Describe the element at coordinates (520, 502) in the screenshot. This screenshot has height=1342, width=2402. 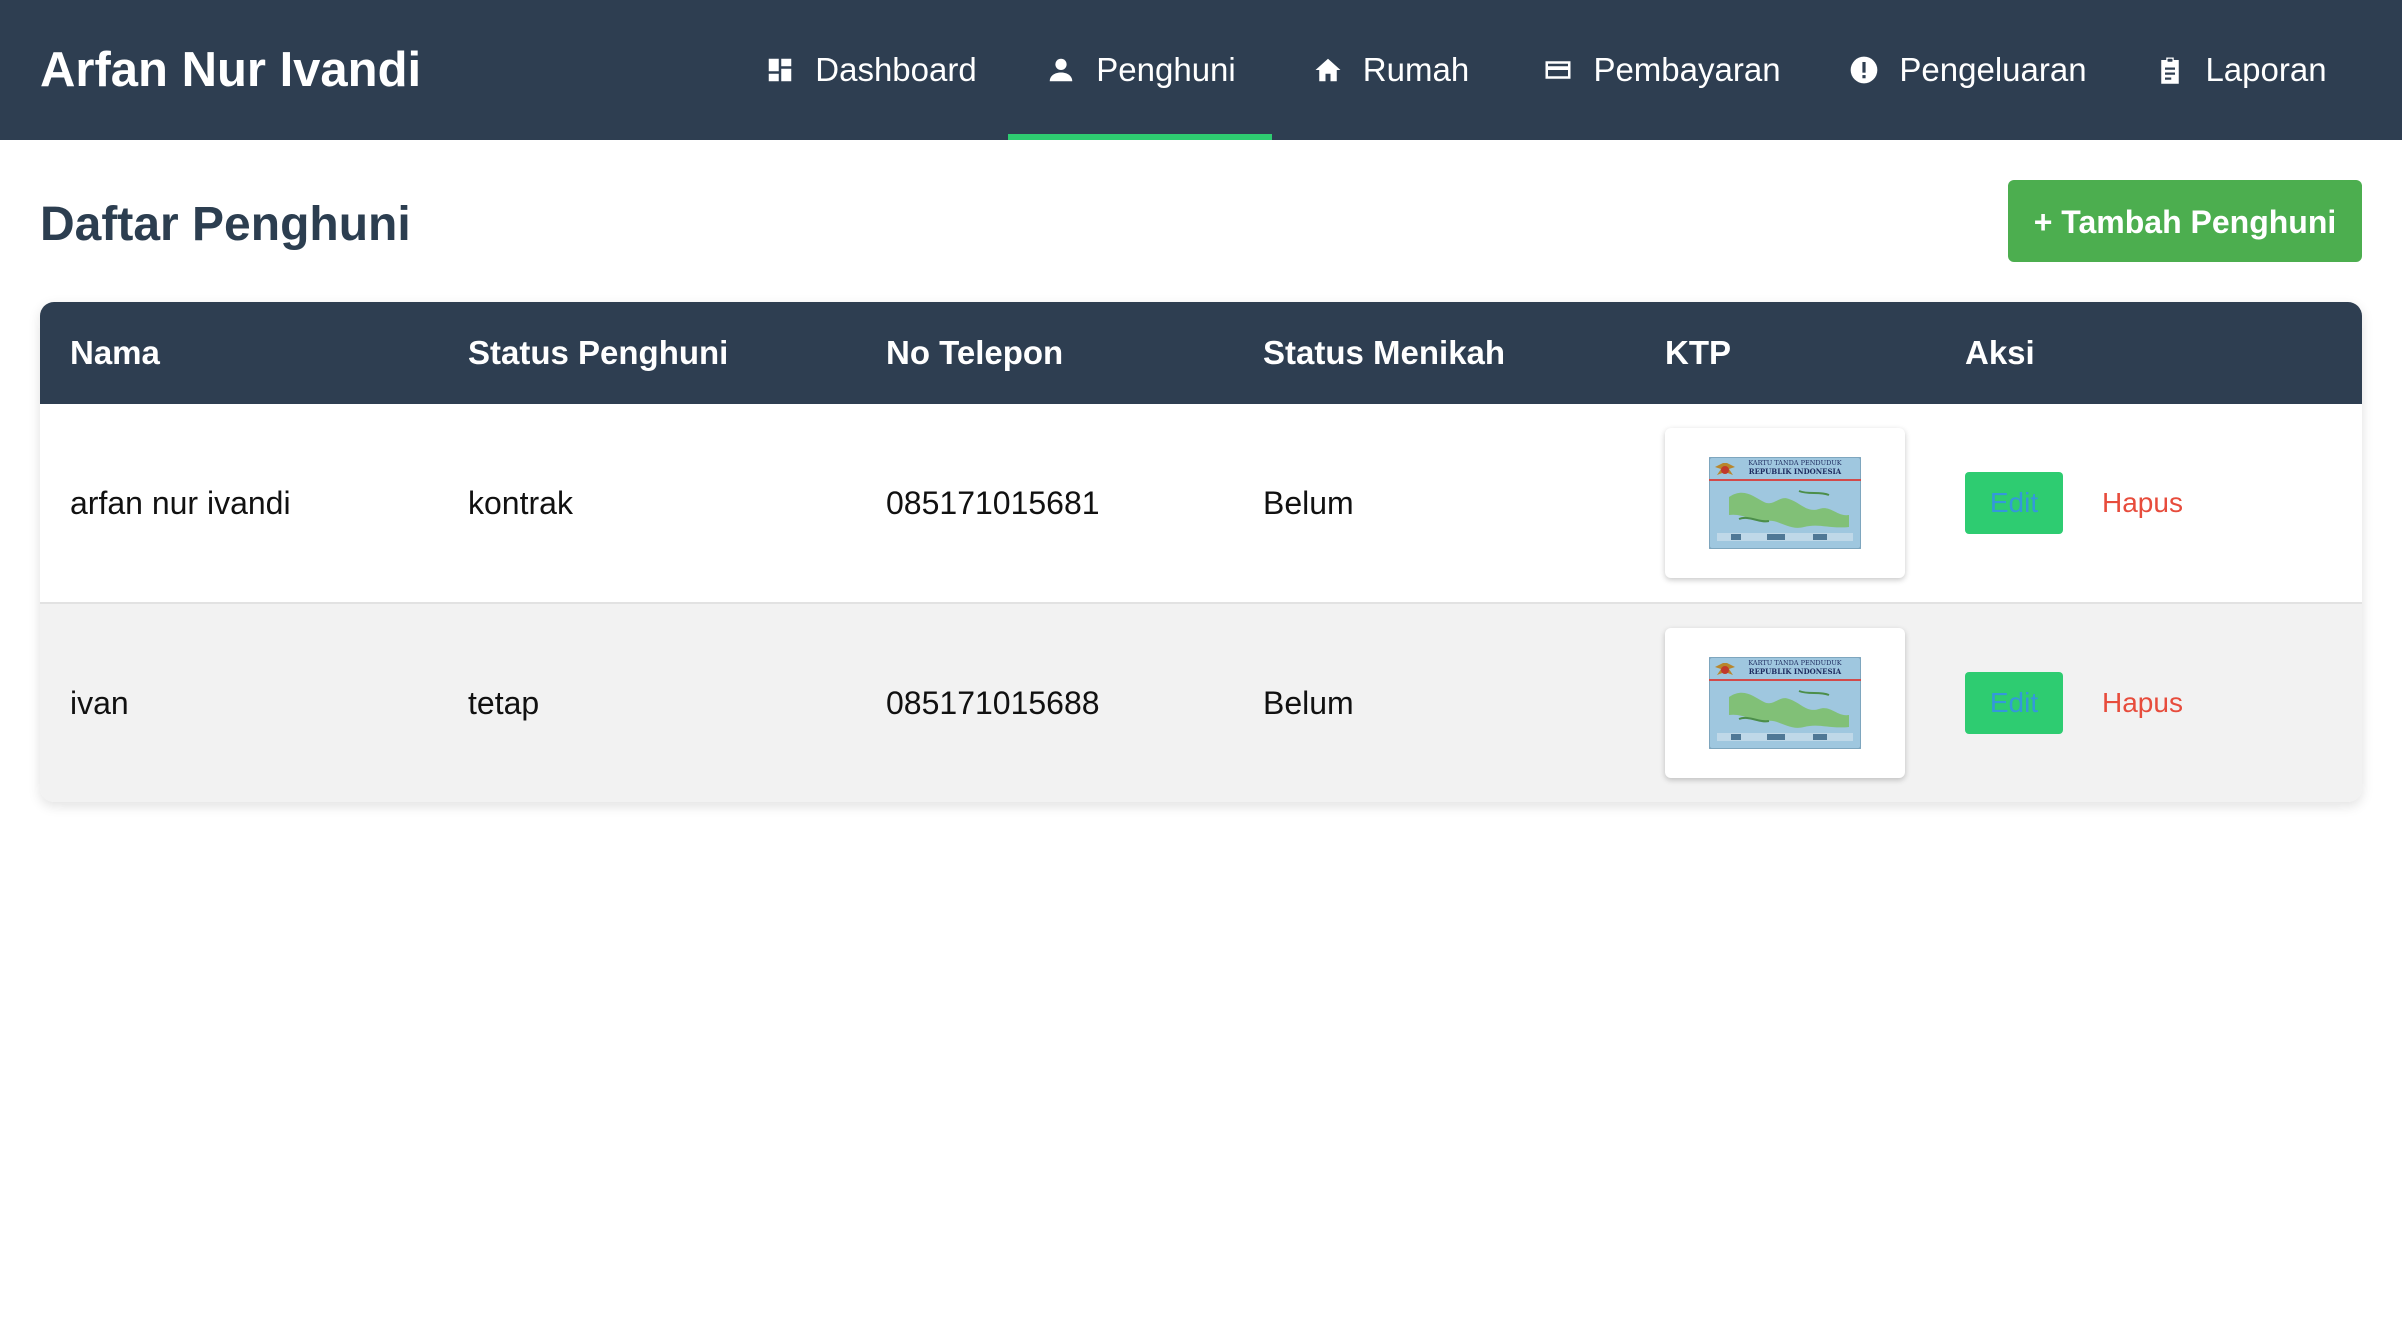
I see `cell-status-penghuni: kontrak` at that location.